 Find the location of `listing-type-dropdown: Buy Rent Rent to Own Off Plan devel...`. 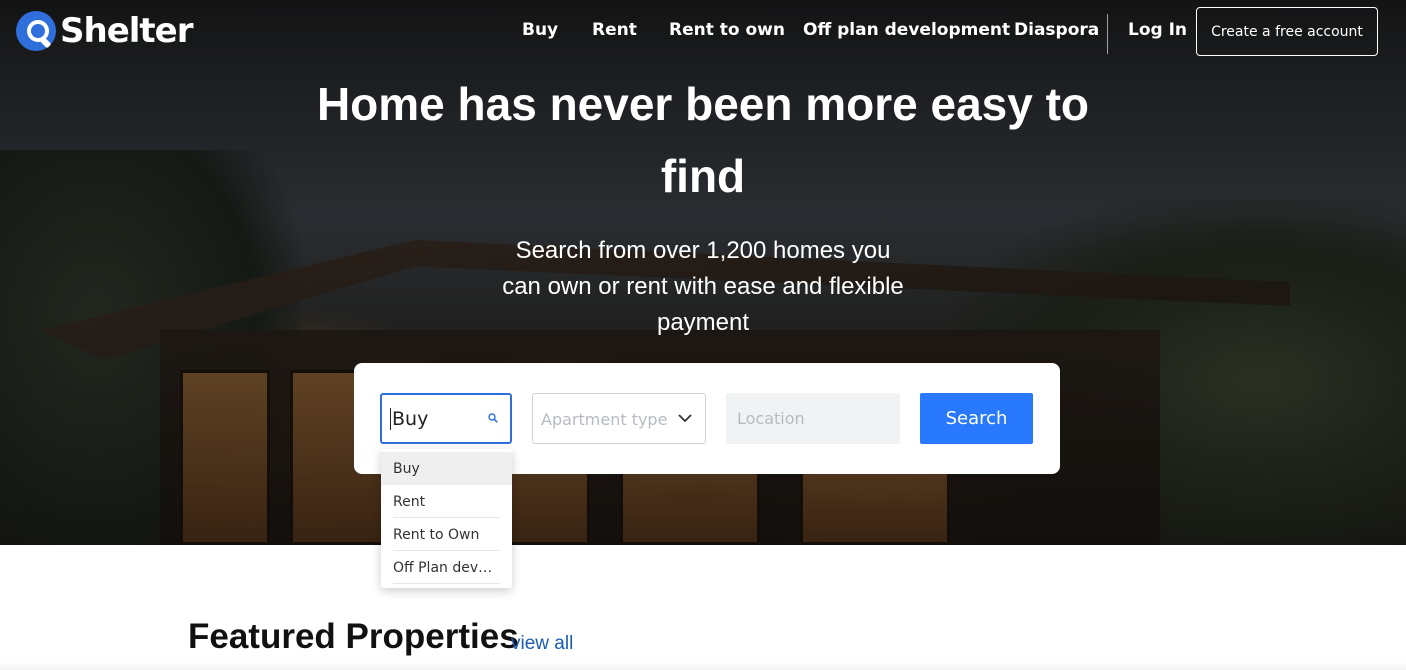

listing-type-dropdown: Buy Rent Rent to Own Off Plan devel... is located at coordinates (446, 518).